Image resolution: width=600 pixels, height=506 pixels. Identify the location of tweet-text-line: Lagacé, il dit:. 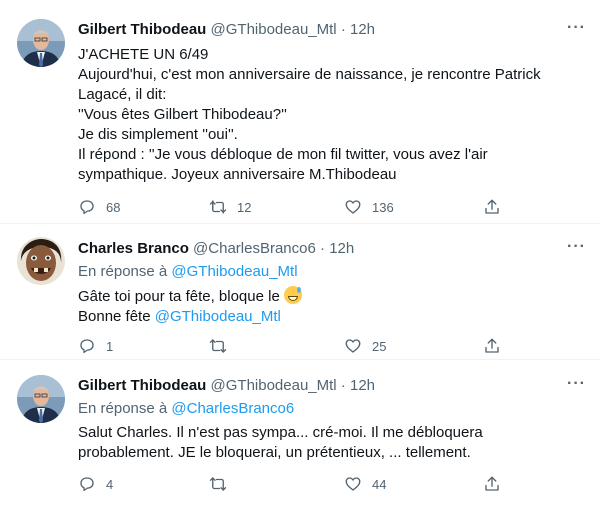
(122, 94).